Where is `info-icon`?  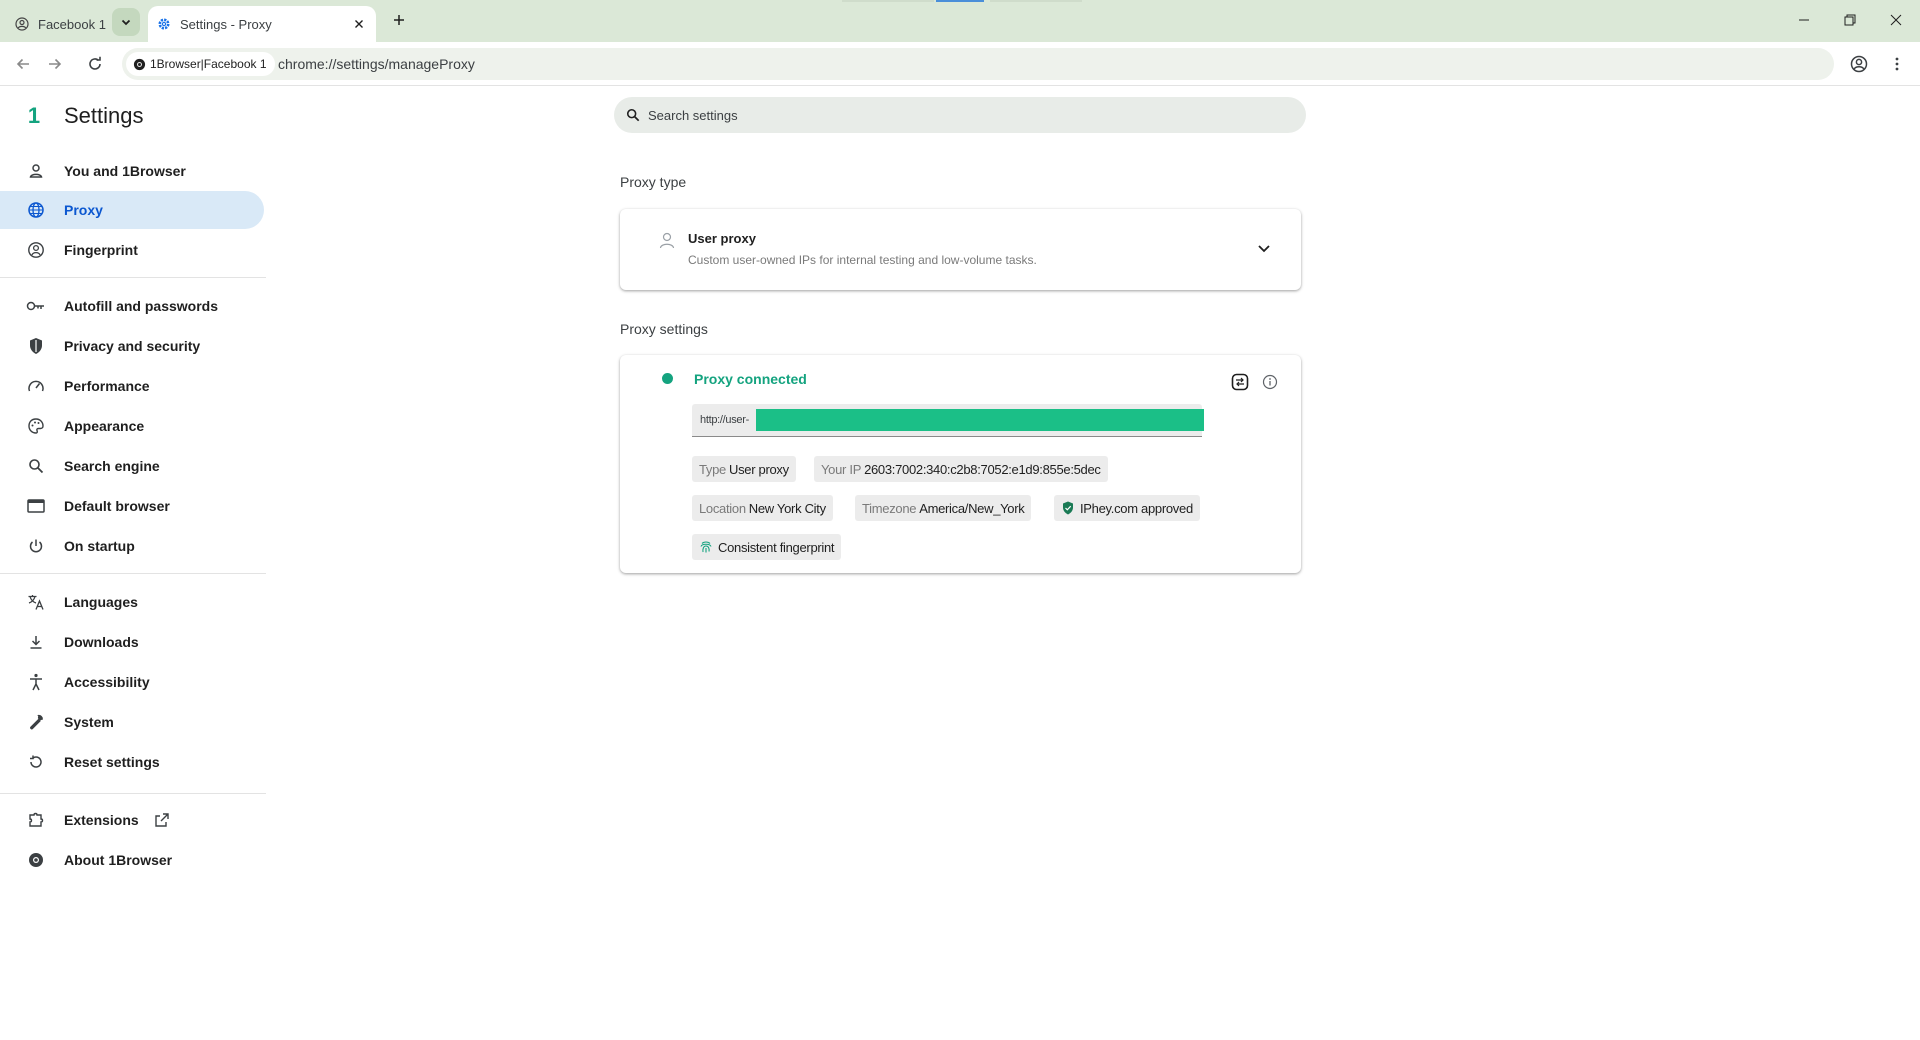 info-icon is located at coordinates (1270, 382).